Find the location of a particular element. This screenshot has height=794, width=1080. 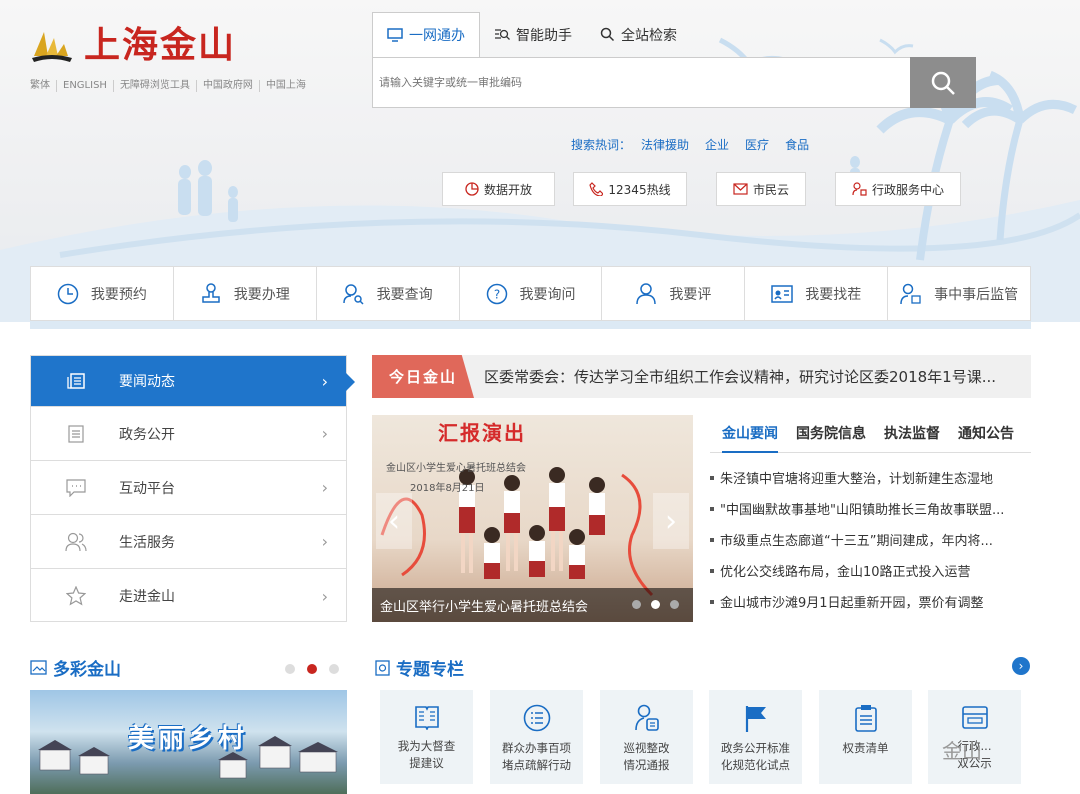

carousel-banner-subtitle: 金山区小学生爱心暑托班总结会 is located at coordinates (456, 468).